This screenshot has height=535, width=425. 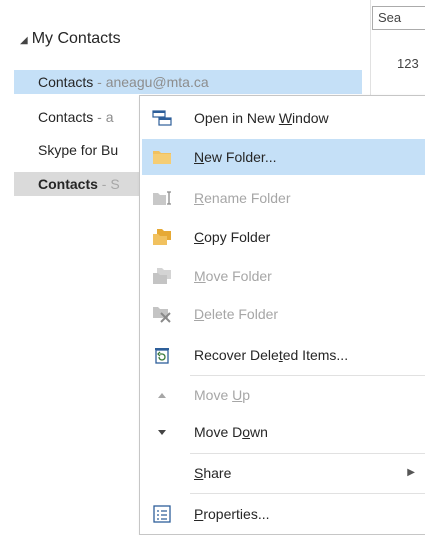 What do you see at coordinates (162, 198) in the screenshot?
I see `rename-folder-icon` at bounding box center [162, 198].